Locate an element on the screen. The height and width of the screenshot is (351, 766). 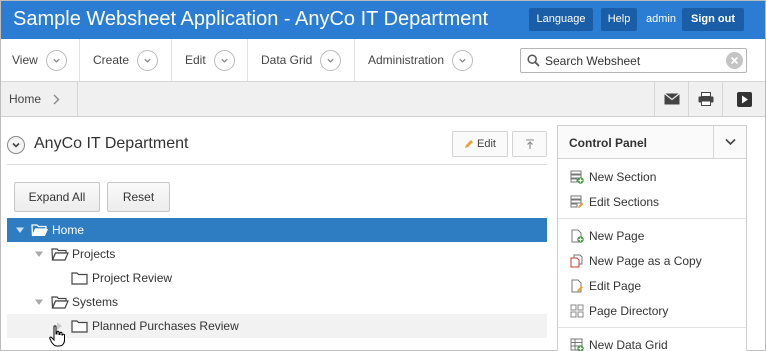
menu-create: Create is located at coordinates (126, 60).